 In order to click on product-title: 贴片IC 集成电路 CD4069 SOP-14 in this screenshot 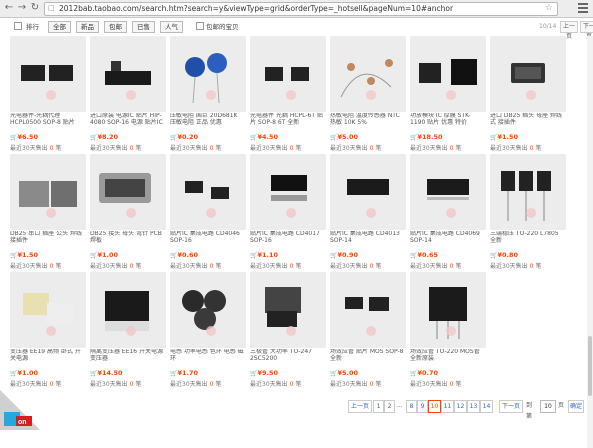, I will do `click(447, 240)`.